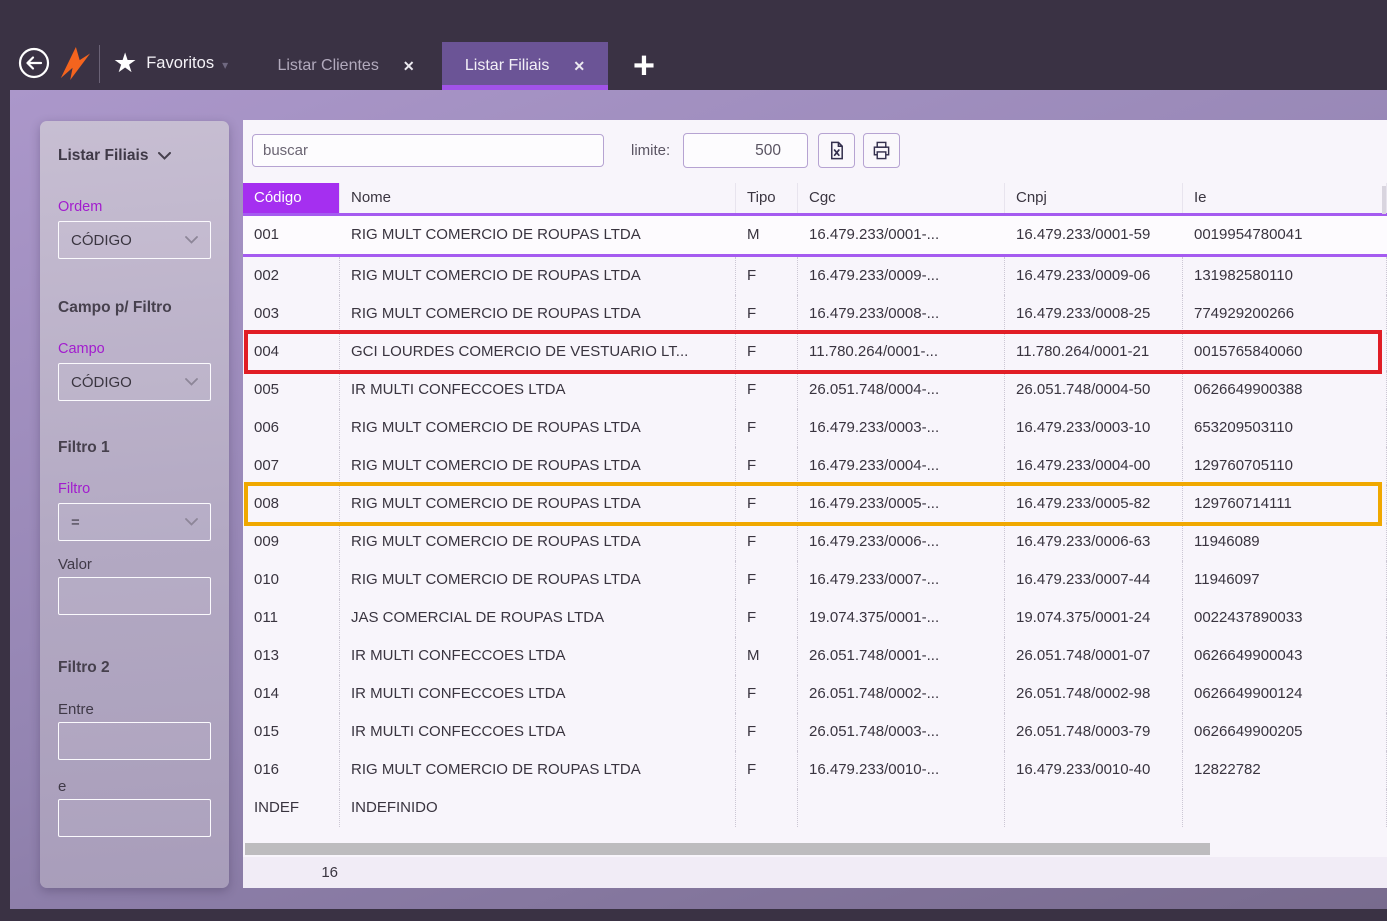 This screenshot has height=921, width=1387. I want to click on cell-code: 007, so click(291, 466).